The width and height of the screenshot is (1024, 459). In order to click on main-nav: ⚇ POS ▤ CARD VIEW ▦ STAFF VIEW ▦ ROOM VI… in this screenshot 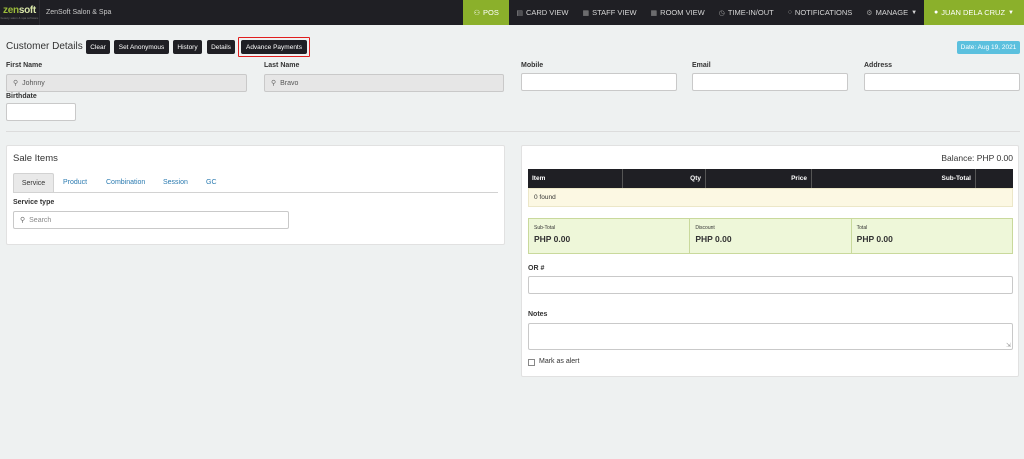, I will do `click(743, 12)`.